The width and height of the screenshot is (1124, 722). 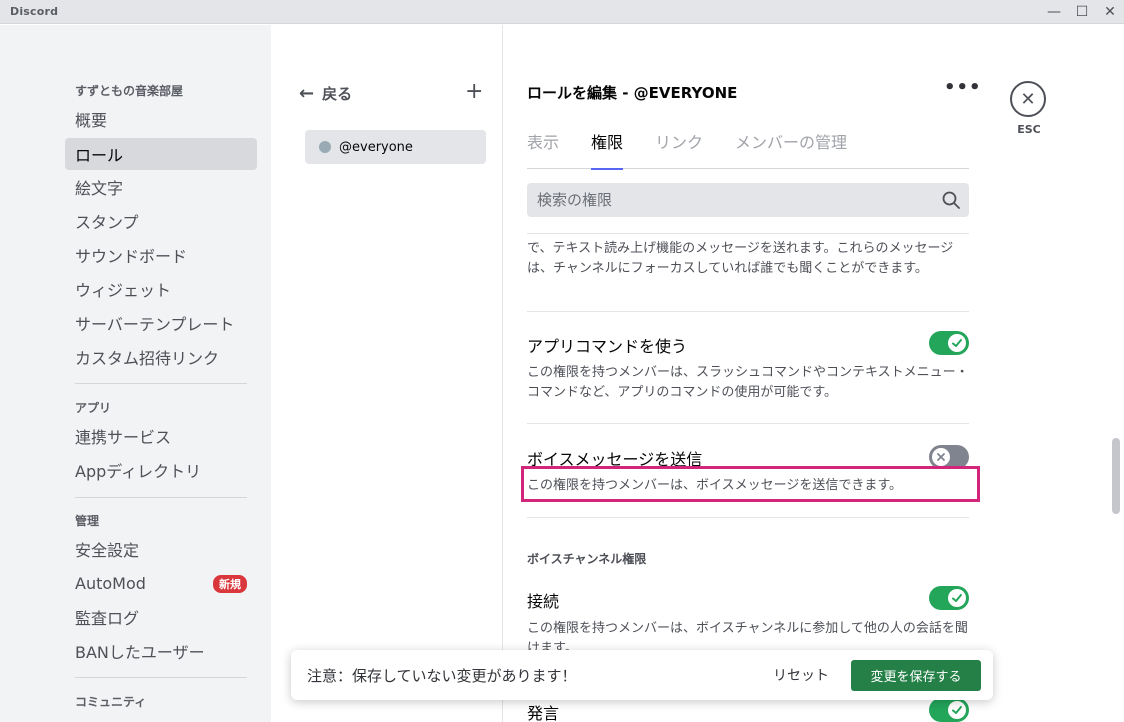 What do you see at coordinates (916, 675) in the screenshot?
I see `save-changes-button: 変更を保存する` at bounding box center [916, 675].